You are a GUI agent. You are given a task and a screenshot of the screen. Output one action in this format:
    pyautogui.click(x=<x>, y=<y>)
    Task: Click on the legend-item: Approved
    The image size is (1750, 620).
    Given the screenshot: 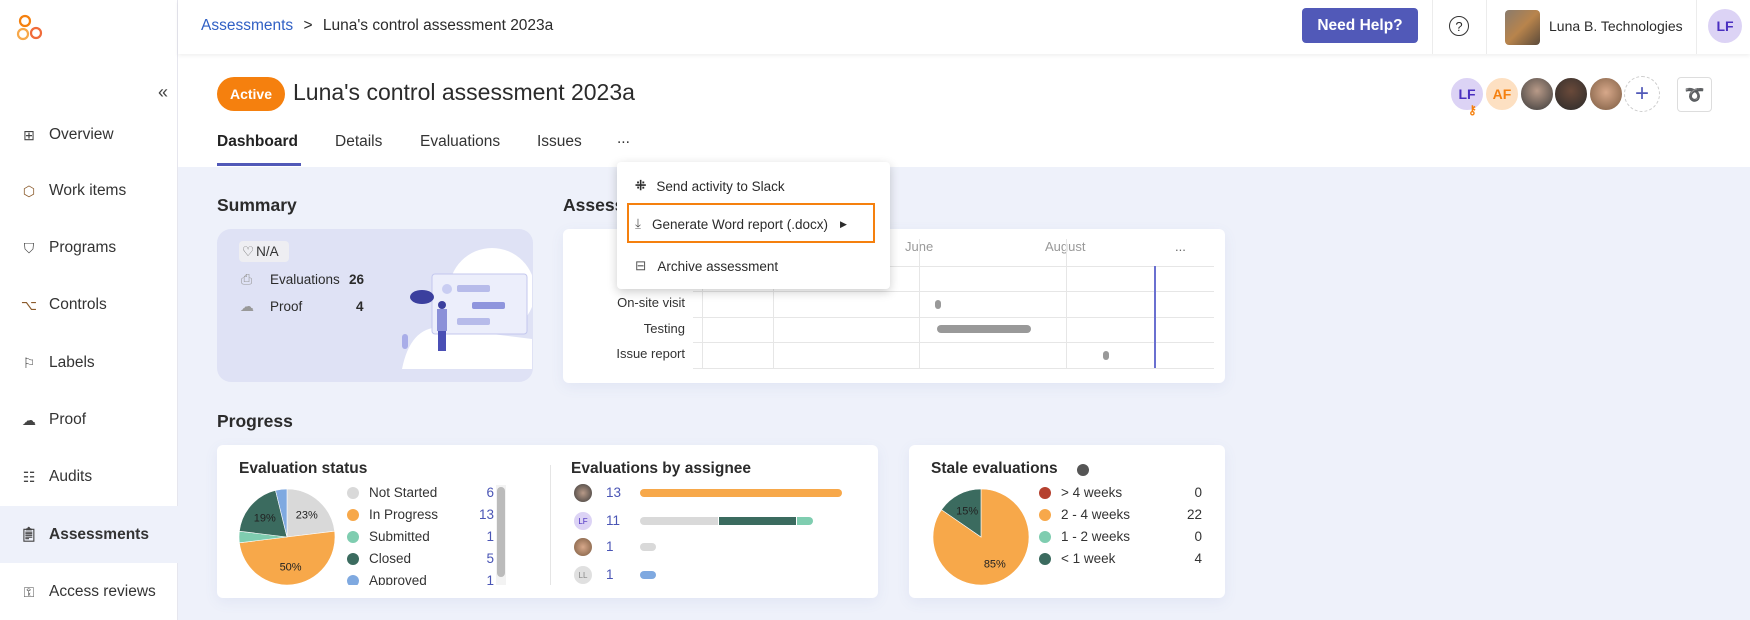 What is the action you would take?
    pyautogui.click(x=387, y=579)
    